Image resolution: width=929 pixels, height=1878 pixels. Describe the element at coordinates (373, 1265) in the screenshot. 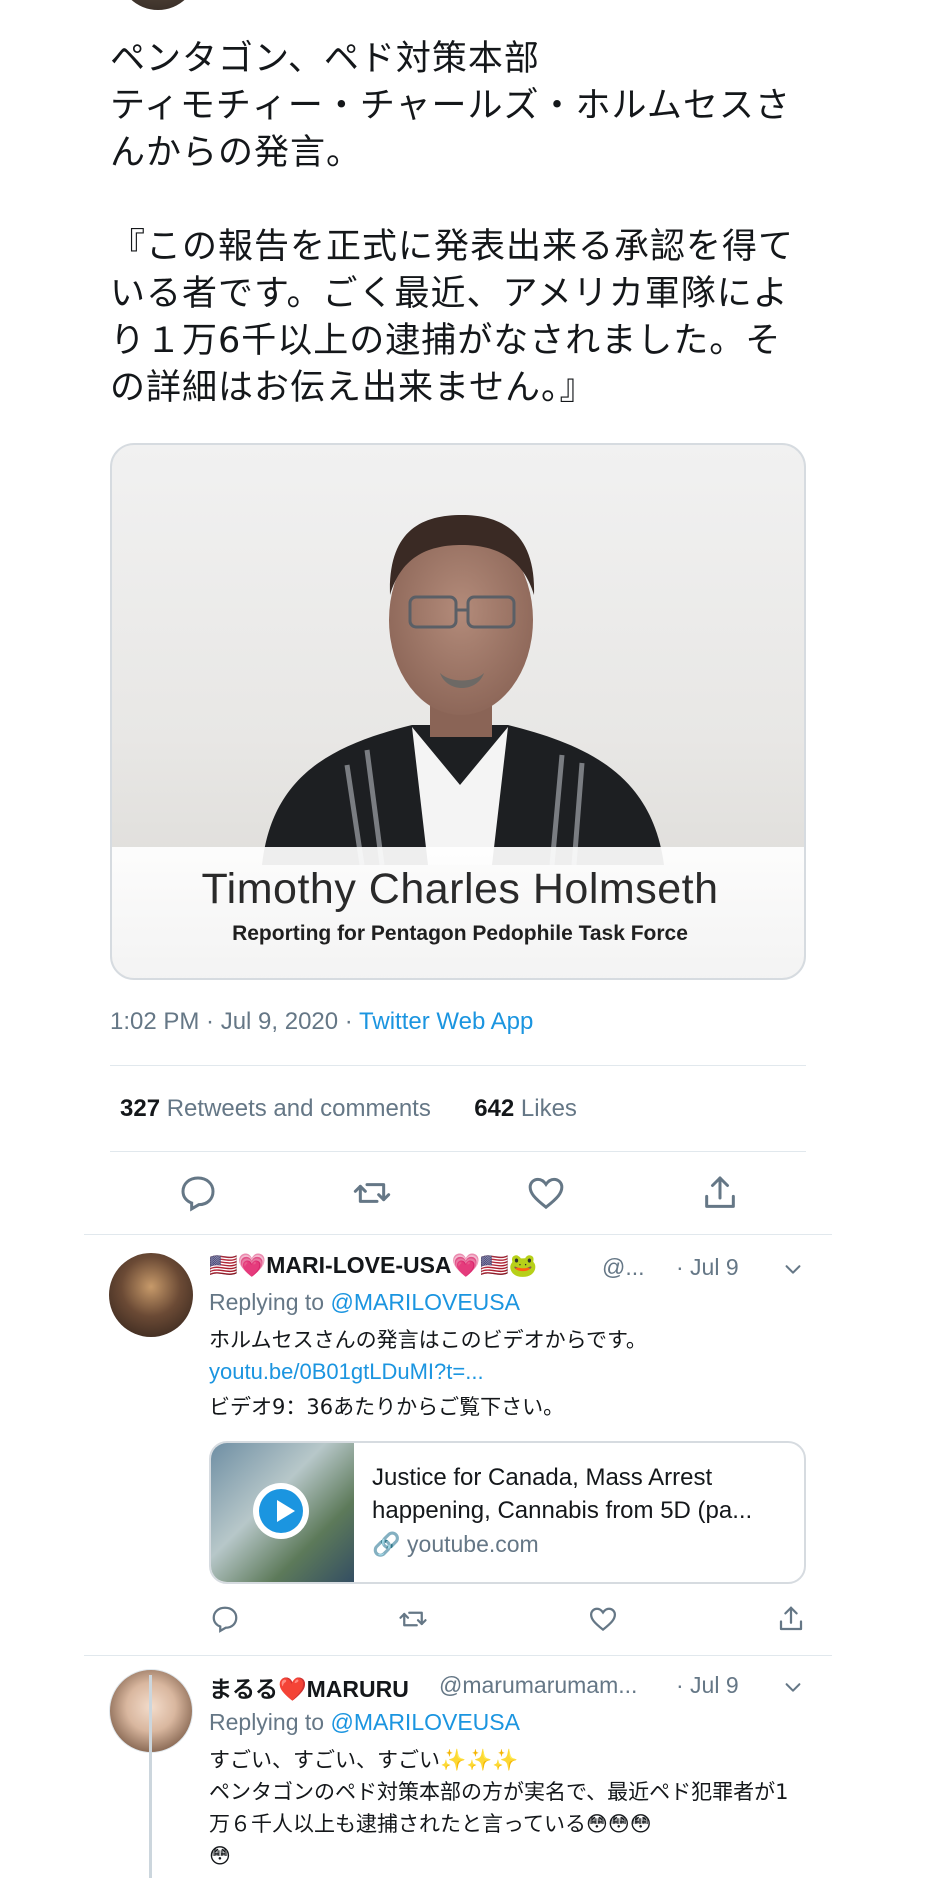

I see `reply-author-name: 🇺🇸💗MARI-LOVE-USA💗🇺🇸🐸` at that location.